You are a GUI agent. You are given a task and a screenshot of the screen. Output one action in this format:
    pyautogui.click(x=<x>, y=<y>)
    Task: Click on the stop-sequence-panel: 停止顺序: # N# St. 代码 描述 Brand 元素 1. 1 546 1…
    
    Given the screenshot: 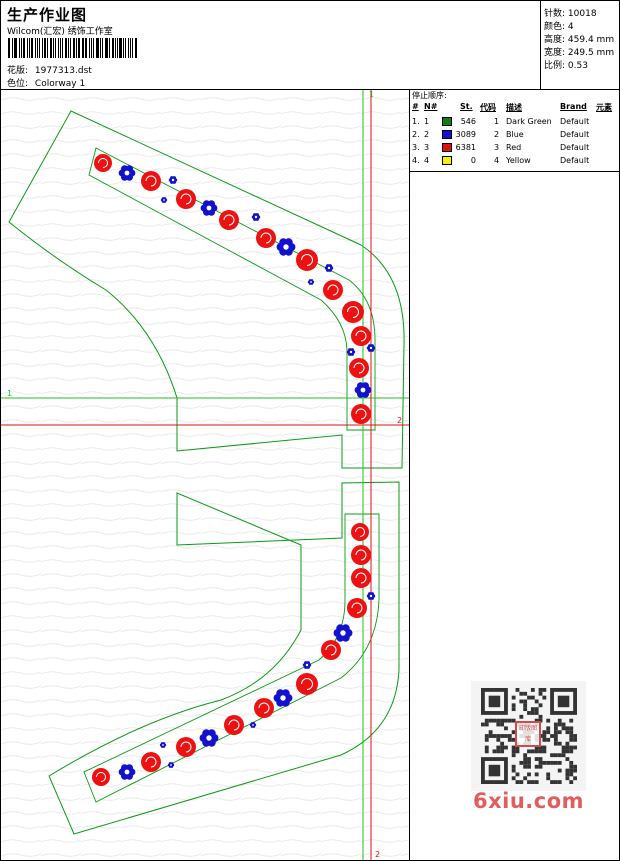 What is the action you would take?
    pyautogui.click(x=514, y=130)
    